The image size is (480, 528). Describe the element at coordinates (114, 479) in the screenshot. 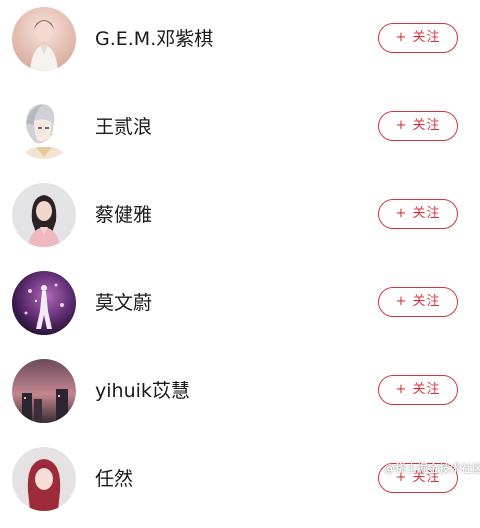

I see `user-name: 任然` at that location.